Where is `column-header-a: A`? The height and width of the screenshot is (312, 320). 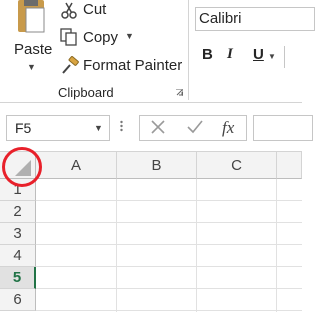 column-header-a: A is located at coordinates (76, 165).